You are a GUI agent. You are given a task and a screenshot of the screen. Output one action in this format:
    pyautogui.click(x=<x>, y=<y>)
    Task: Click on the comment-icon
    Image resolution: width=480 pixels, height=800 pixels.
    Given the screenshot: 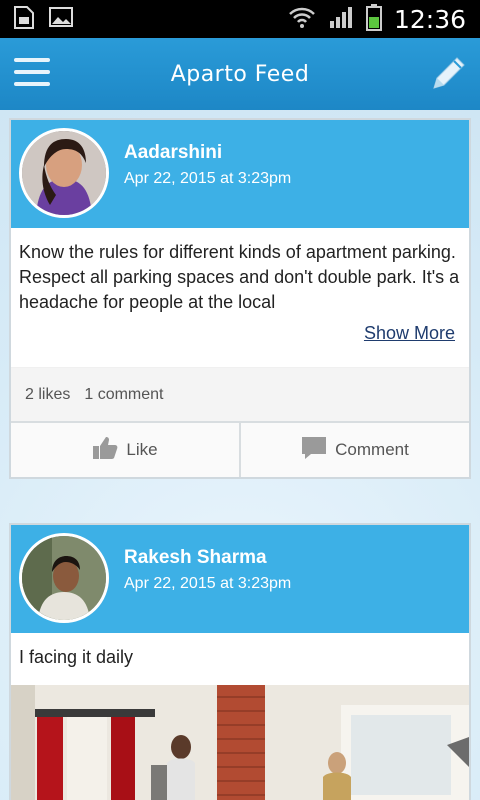 What is the action you would take?
    pyautogui.click(x=314, y=450)
    